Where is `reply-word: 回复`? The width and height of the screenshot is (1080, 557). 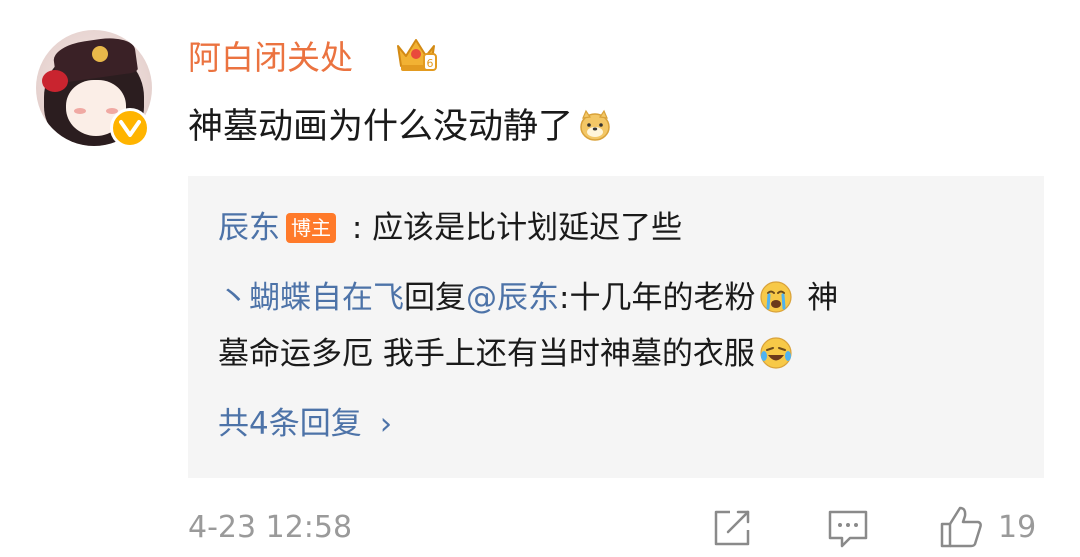
reply-word: 回复 is located at coordinates (435, 298).